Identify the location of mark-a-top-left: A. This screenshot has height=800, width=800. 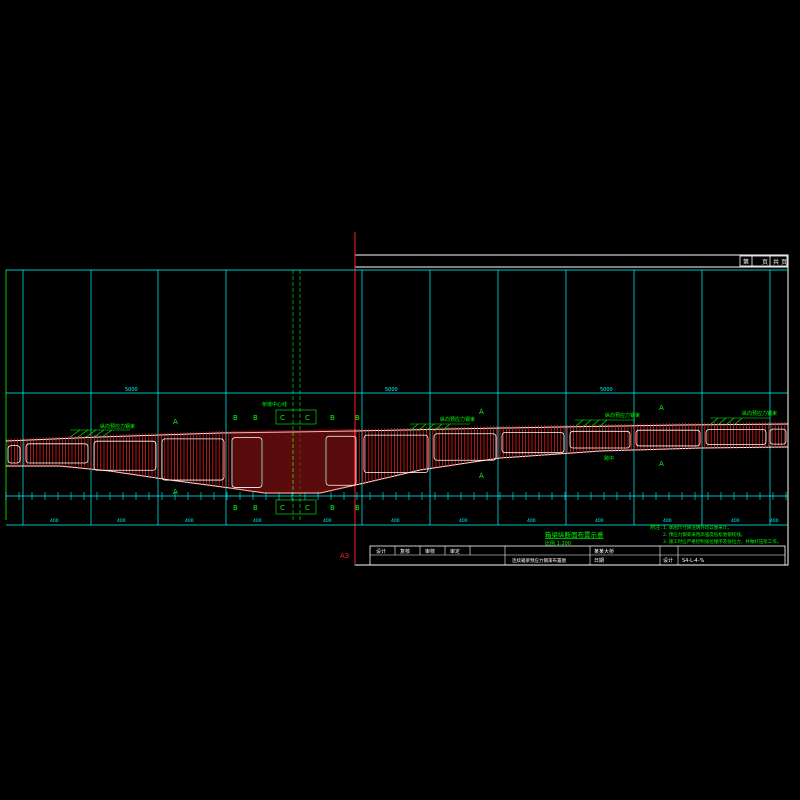
(175, 422).